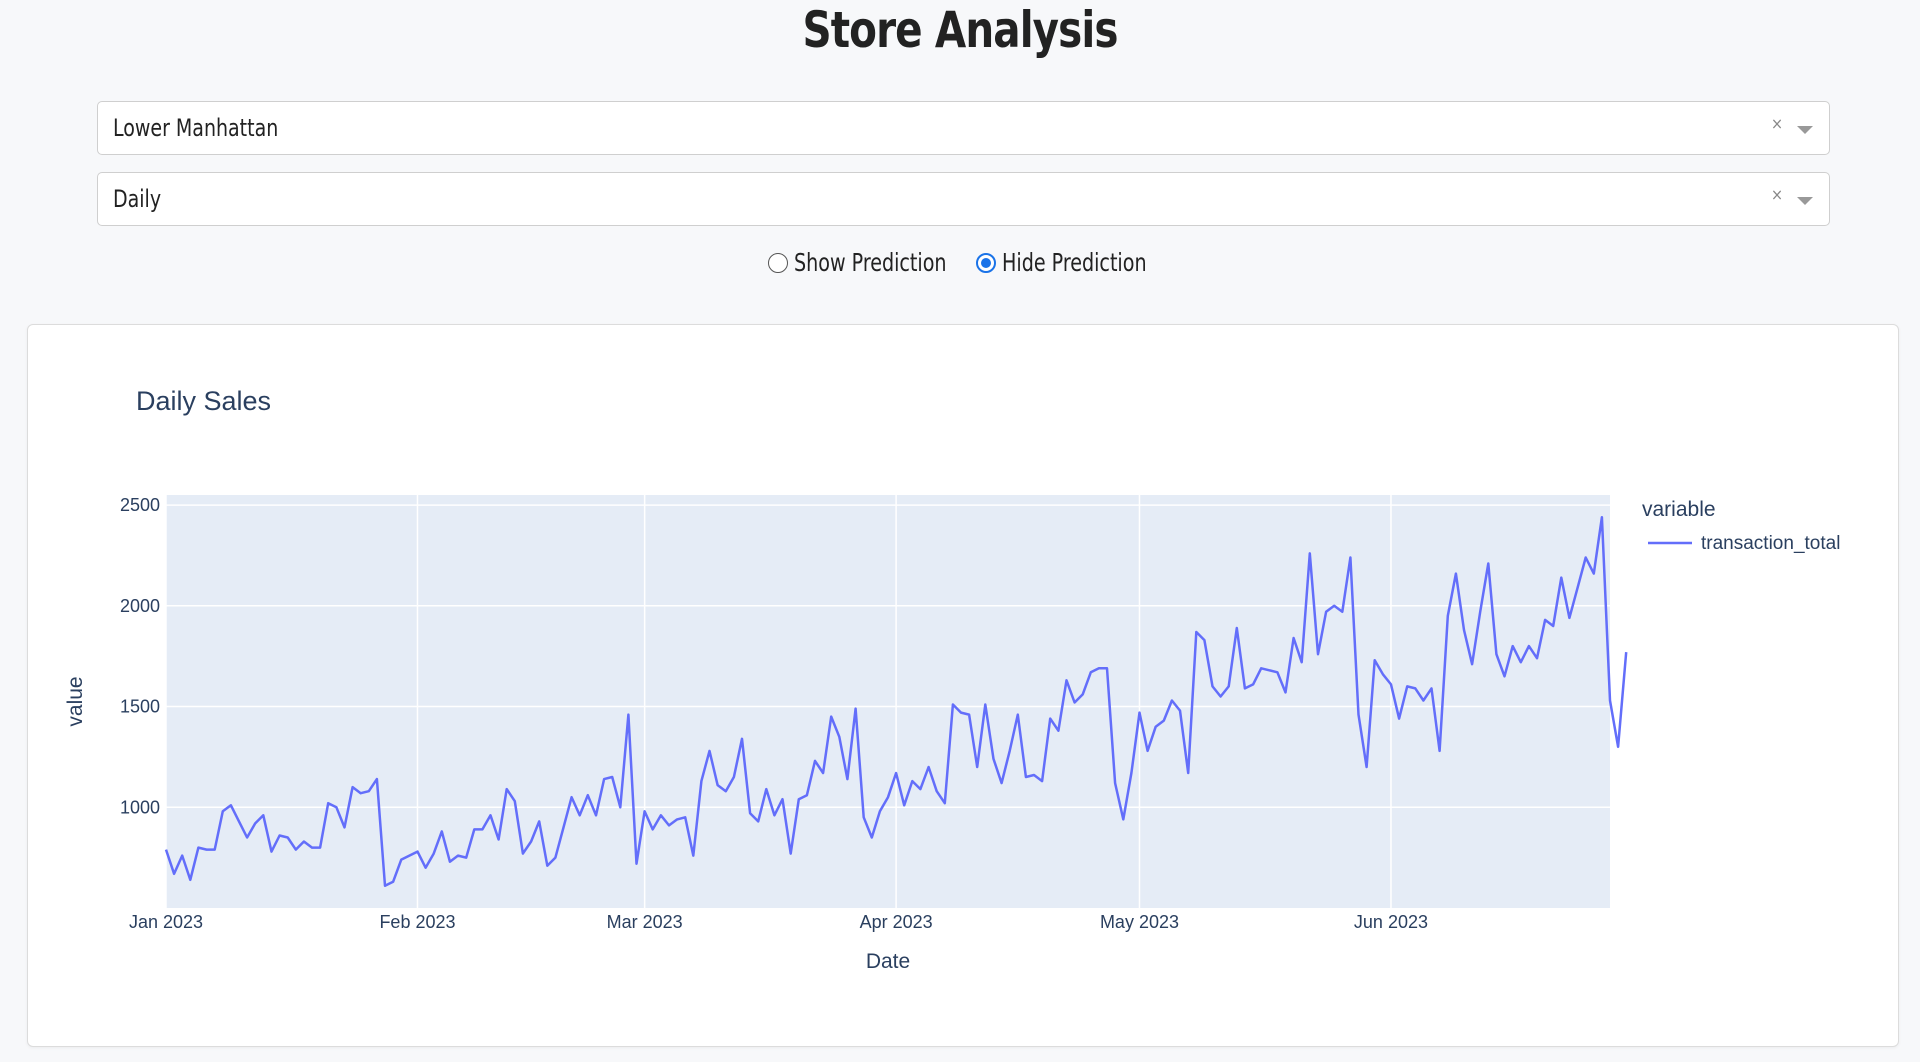 The height and width of the screenshot is (1062, 1920). I want to click on x-tick-label: Feb 2023, so click(417, 922).